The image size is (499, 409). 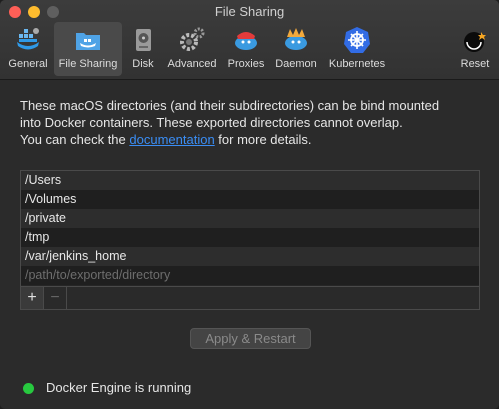 I want to click on directory-row: /Volumes, so click(x=250, y=199).